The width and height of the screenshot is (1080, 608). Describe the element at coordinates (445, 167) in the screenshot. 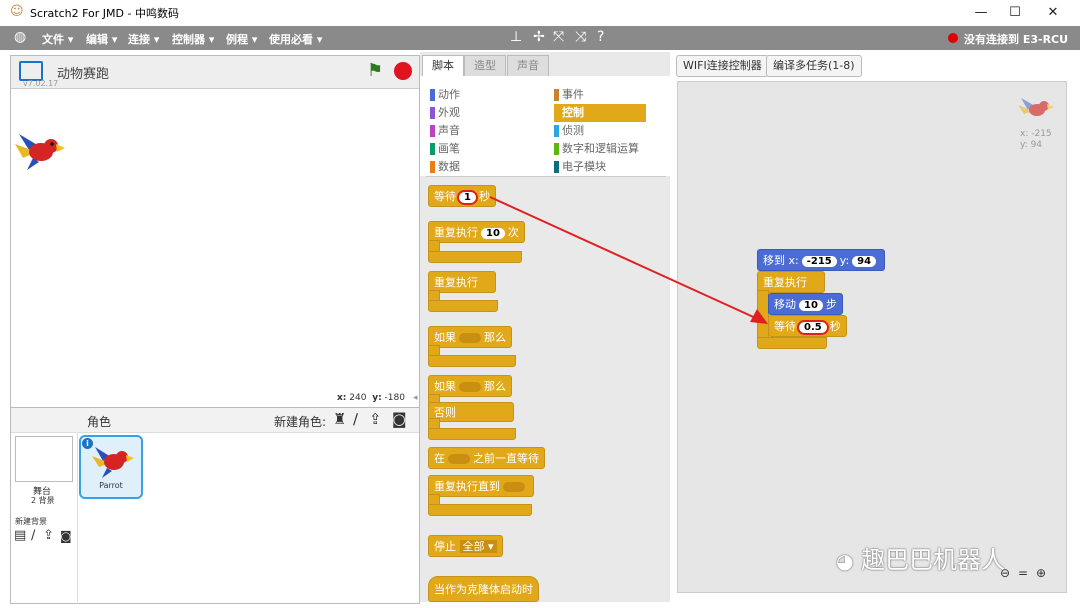

I see `category-data: 数据` at that location.